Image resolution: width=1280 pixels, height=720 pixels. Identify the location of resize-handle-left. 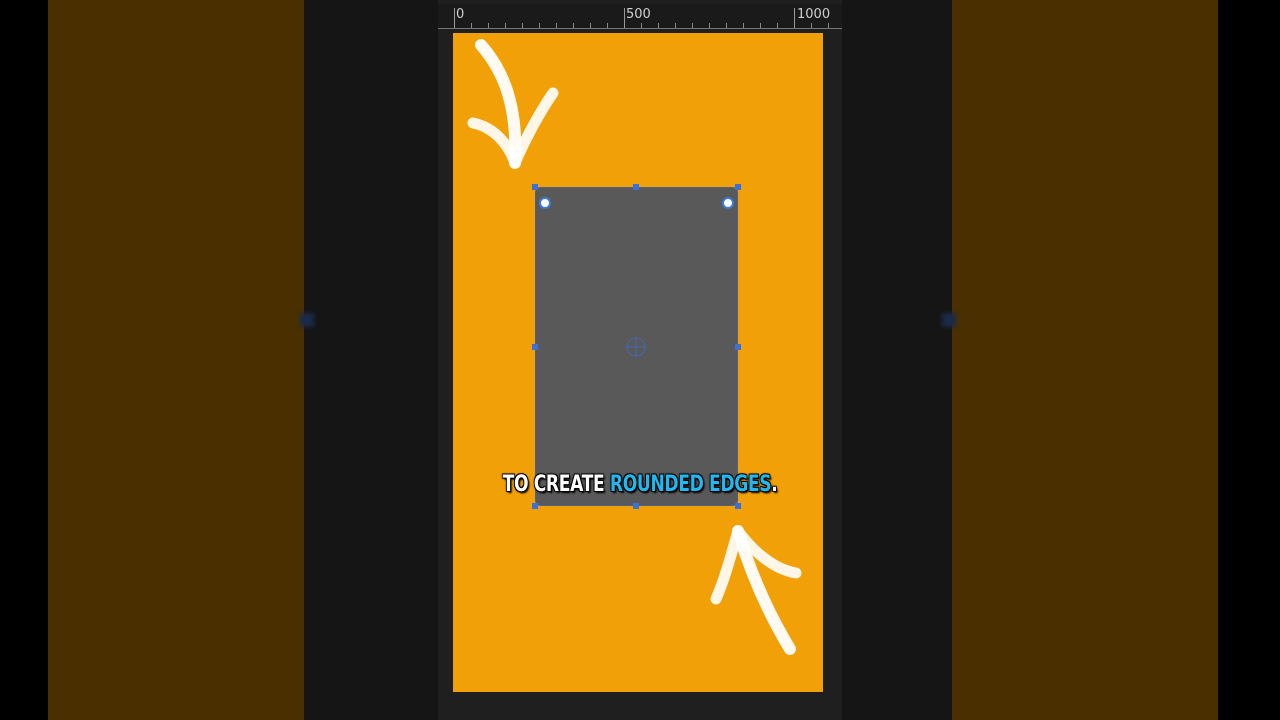
(535, 347).